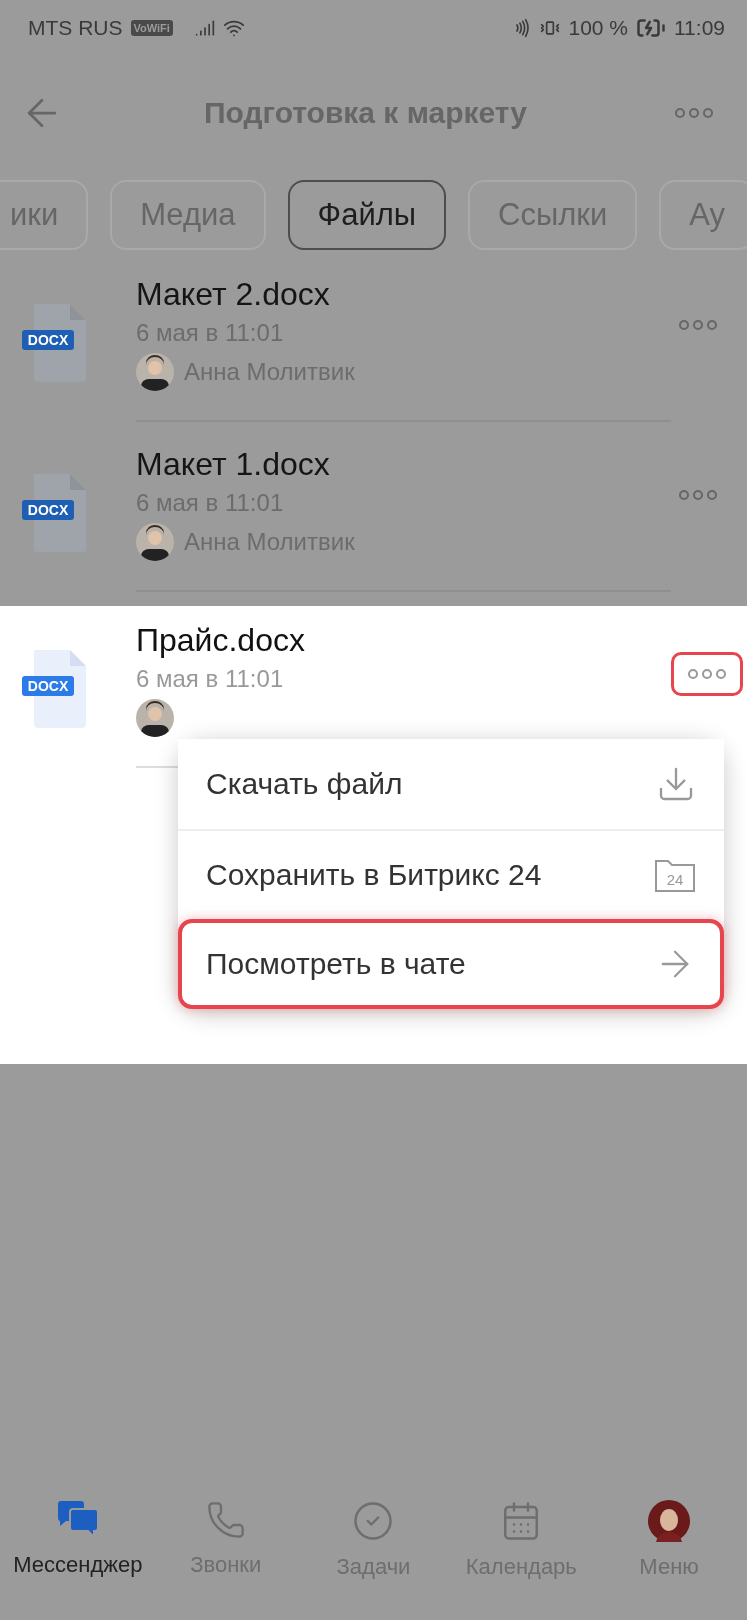 The image size is (747, 1620). I want to click on file-date: 6 мая в 11:01, so click(210, 679).